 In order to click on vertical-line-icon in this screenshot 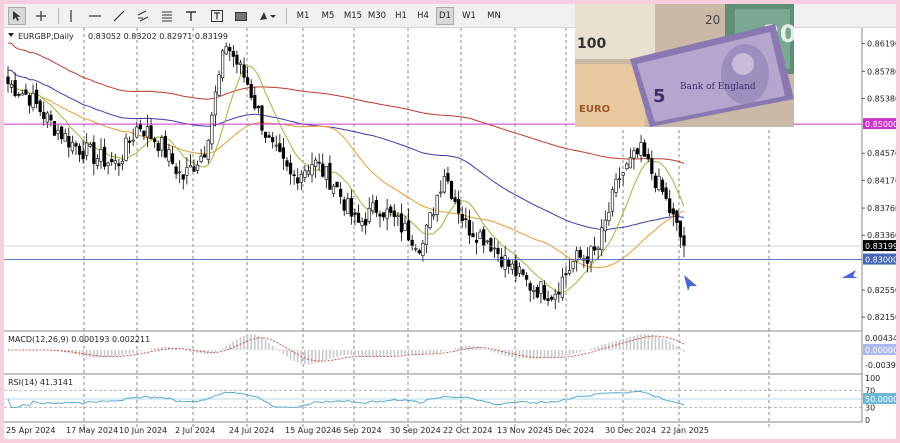, I will do `click(71, 16)`.